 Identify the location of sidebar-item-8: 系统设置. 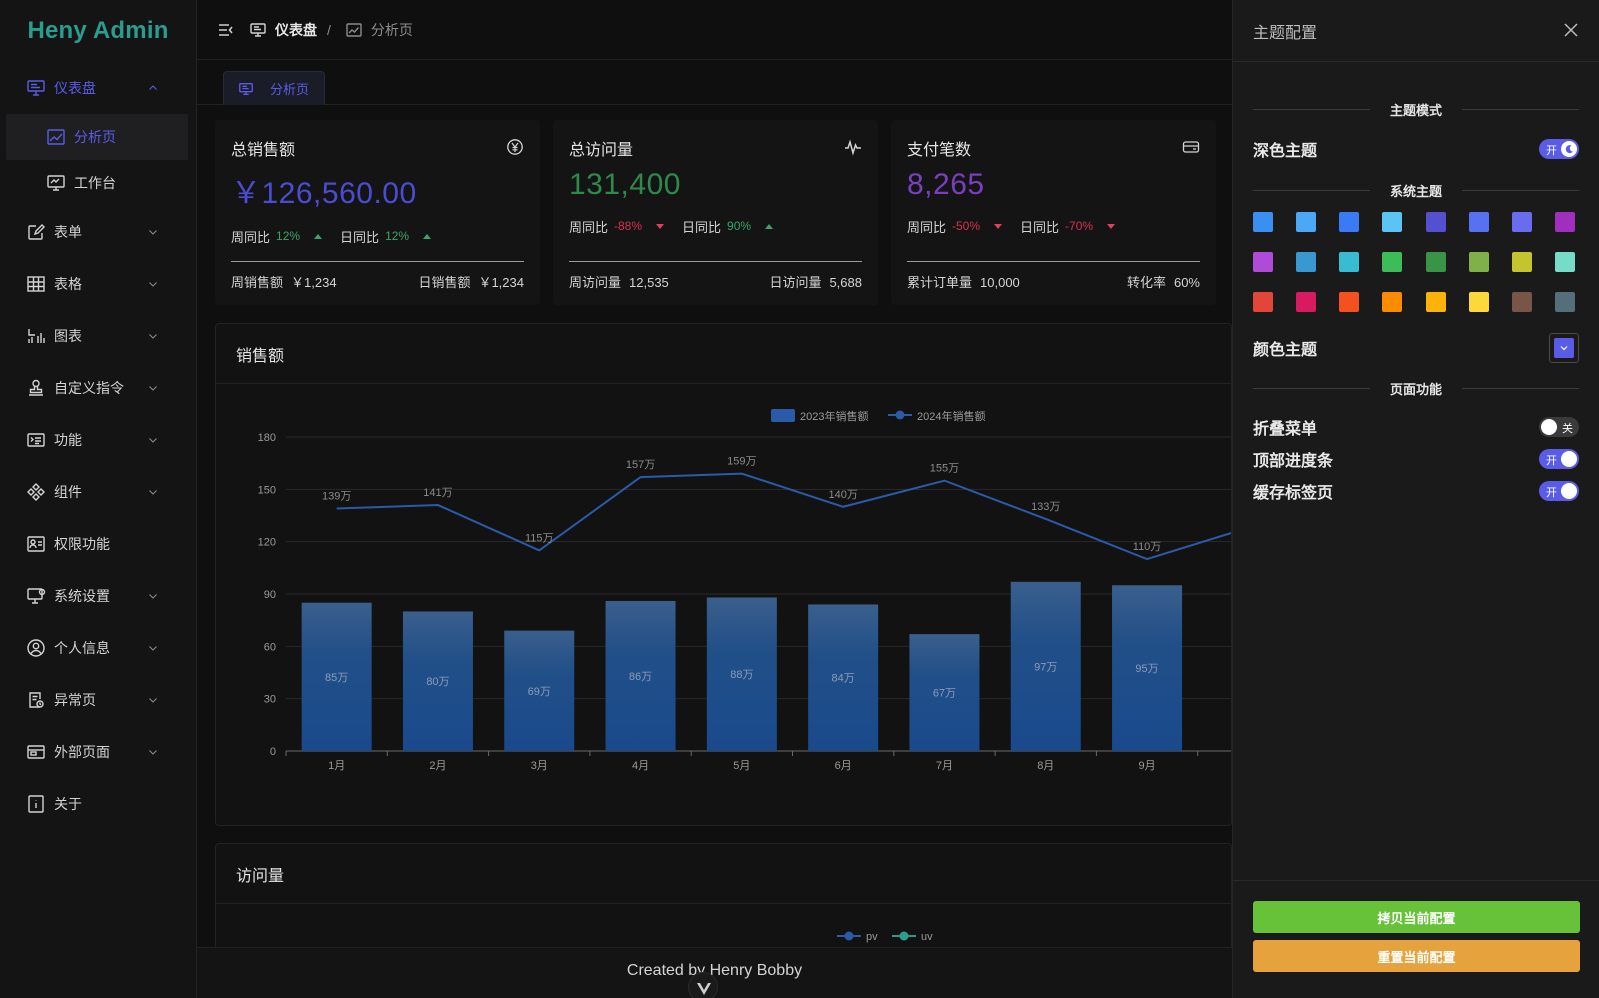
(98, 596).